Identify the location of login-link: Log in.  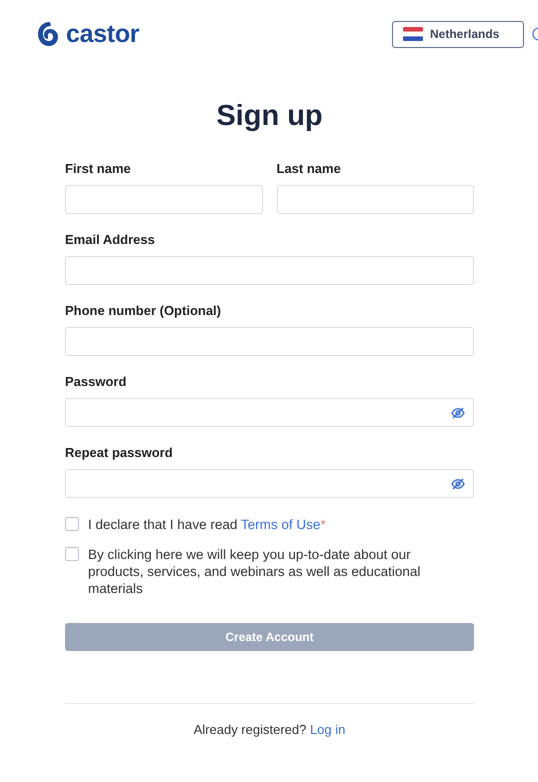
(328, 729).